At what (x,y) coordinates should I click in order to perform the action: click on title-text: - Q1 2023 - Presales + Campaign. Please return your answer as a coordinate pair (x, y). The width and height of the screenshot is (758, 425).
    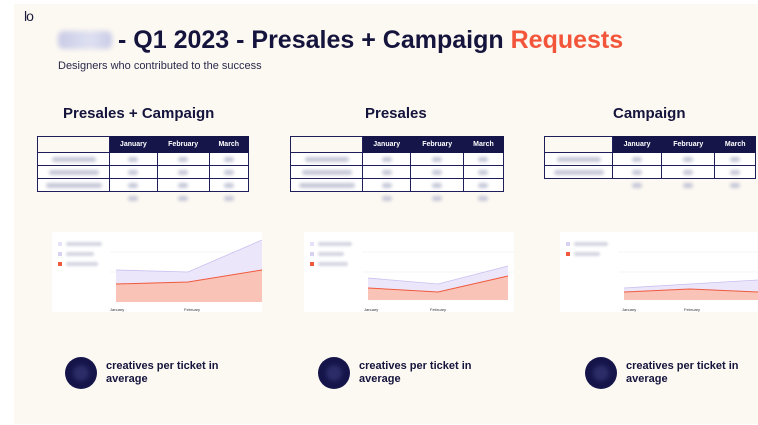
    Looking at the image, I should click on (311, 39).